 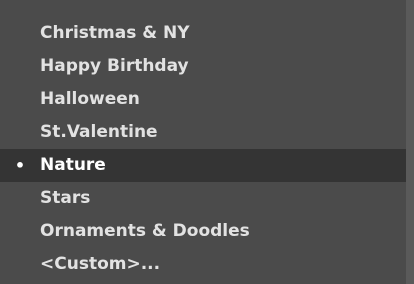 I want to click on menu-item-st-valentine: St.Valentine, so click(x=203, y=132).